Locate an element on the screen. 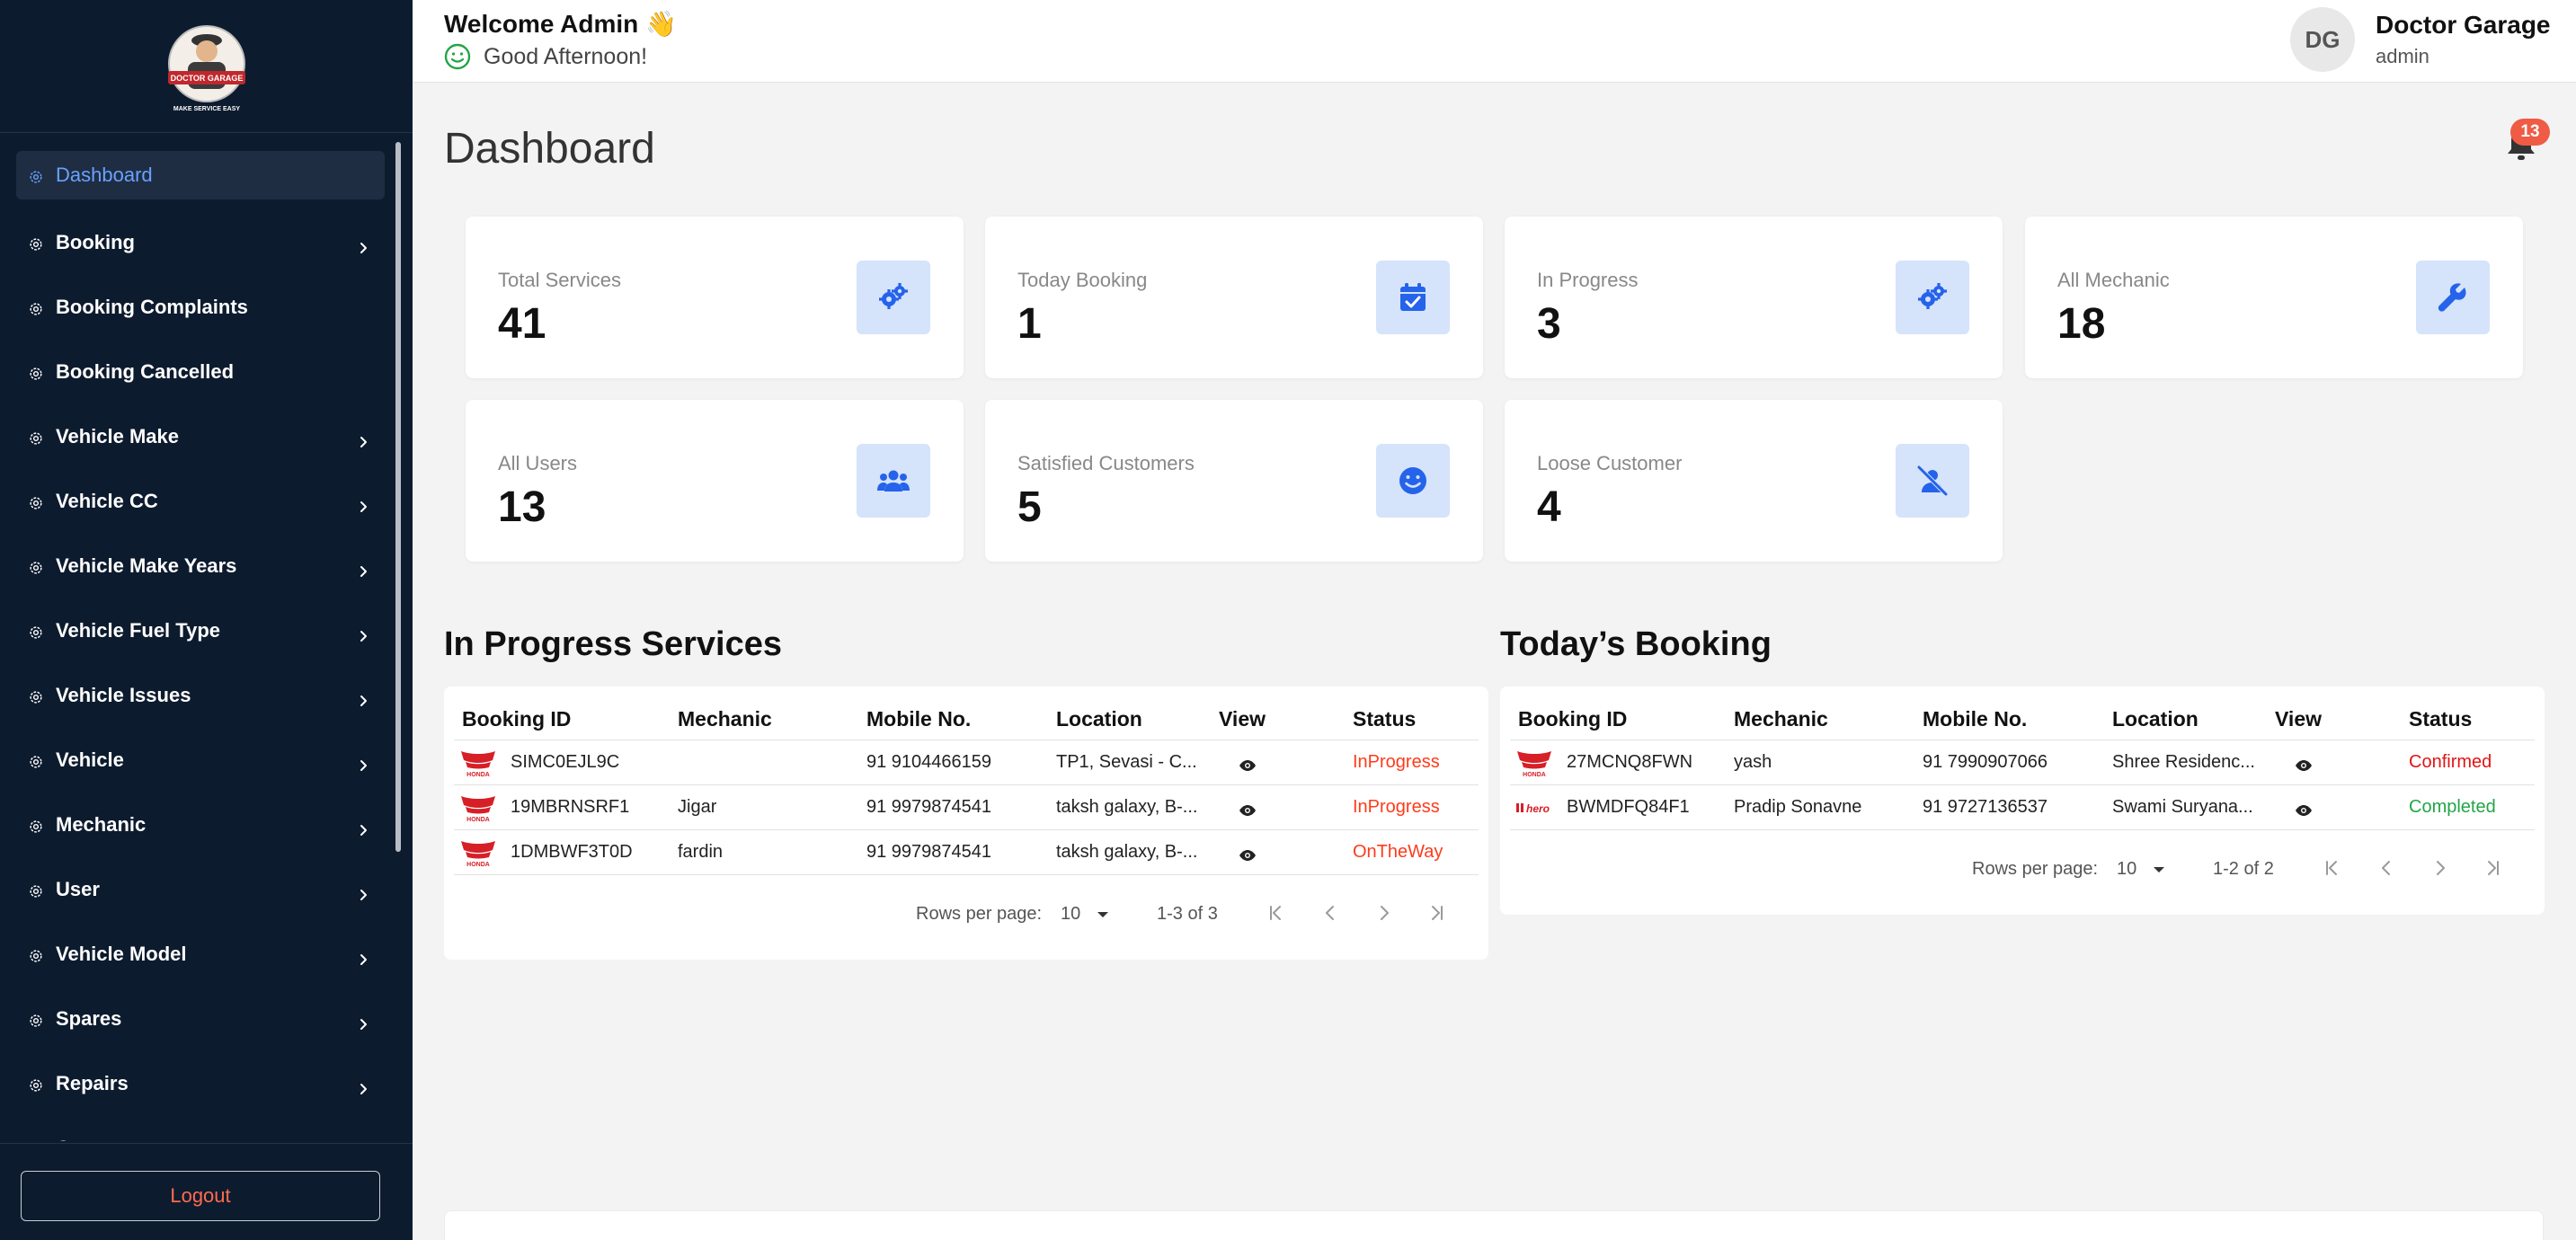 This screenshot has width=2576, height=1240. svg-text: HONDA is located at coordinates (478, 820).